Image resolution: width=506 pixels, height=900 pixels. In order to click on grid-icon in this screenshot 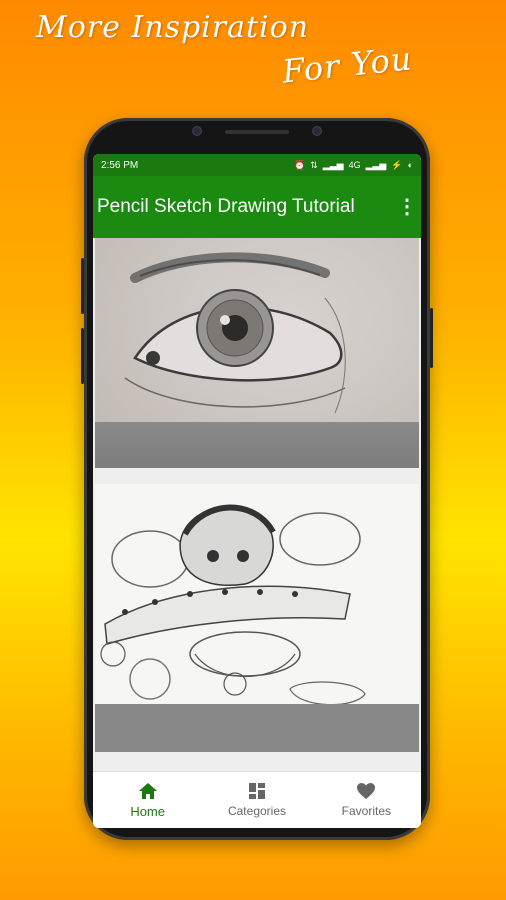, I will do `click(257, 791)`.